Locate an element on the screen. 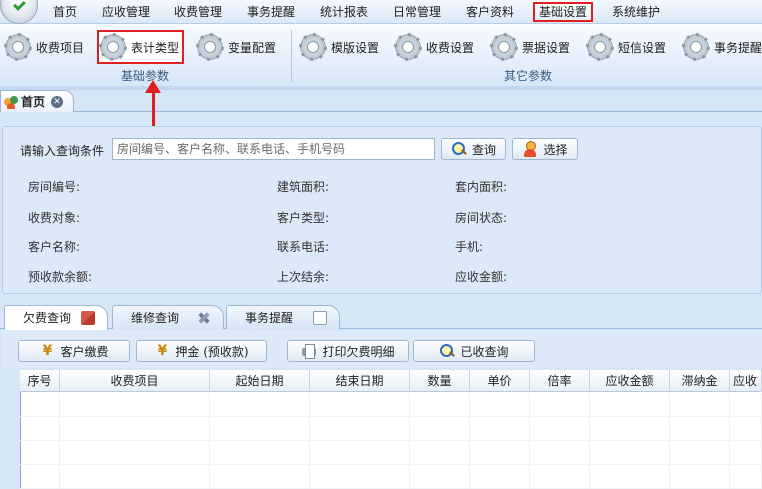 Image resolution: width=762 pixels, height=489 pixels. select-button-label: 选择 is located at coordinates (555, 149).